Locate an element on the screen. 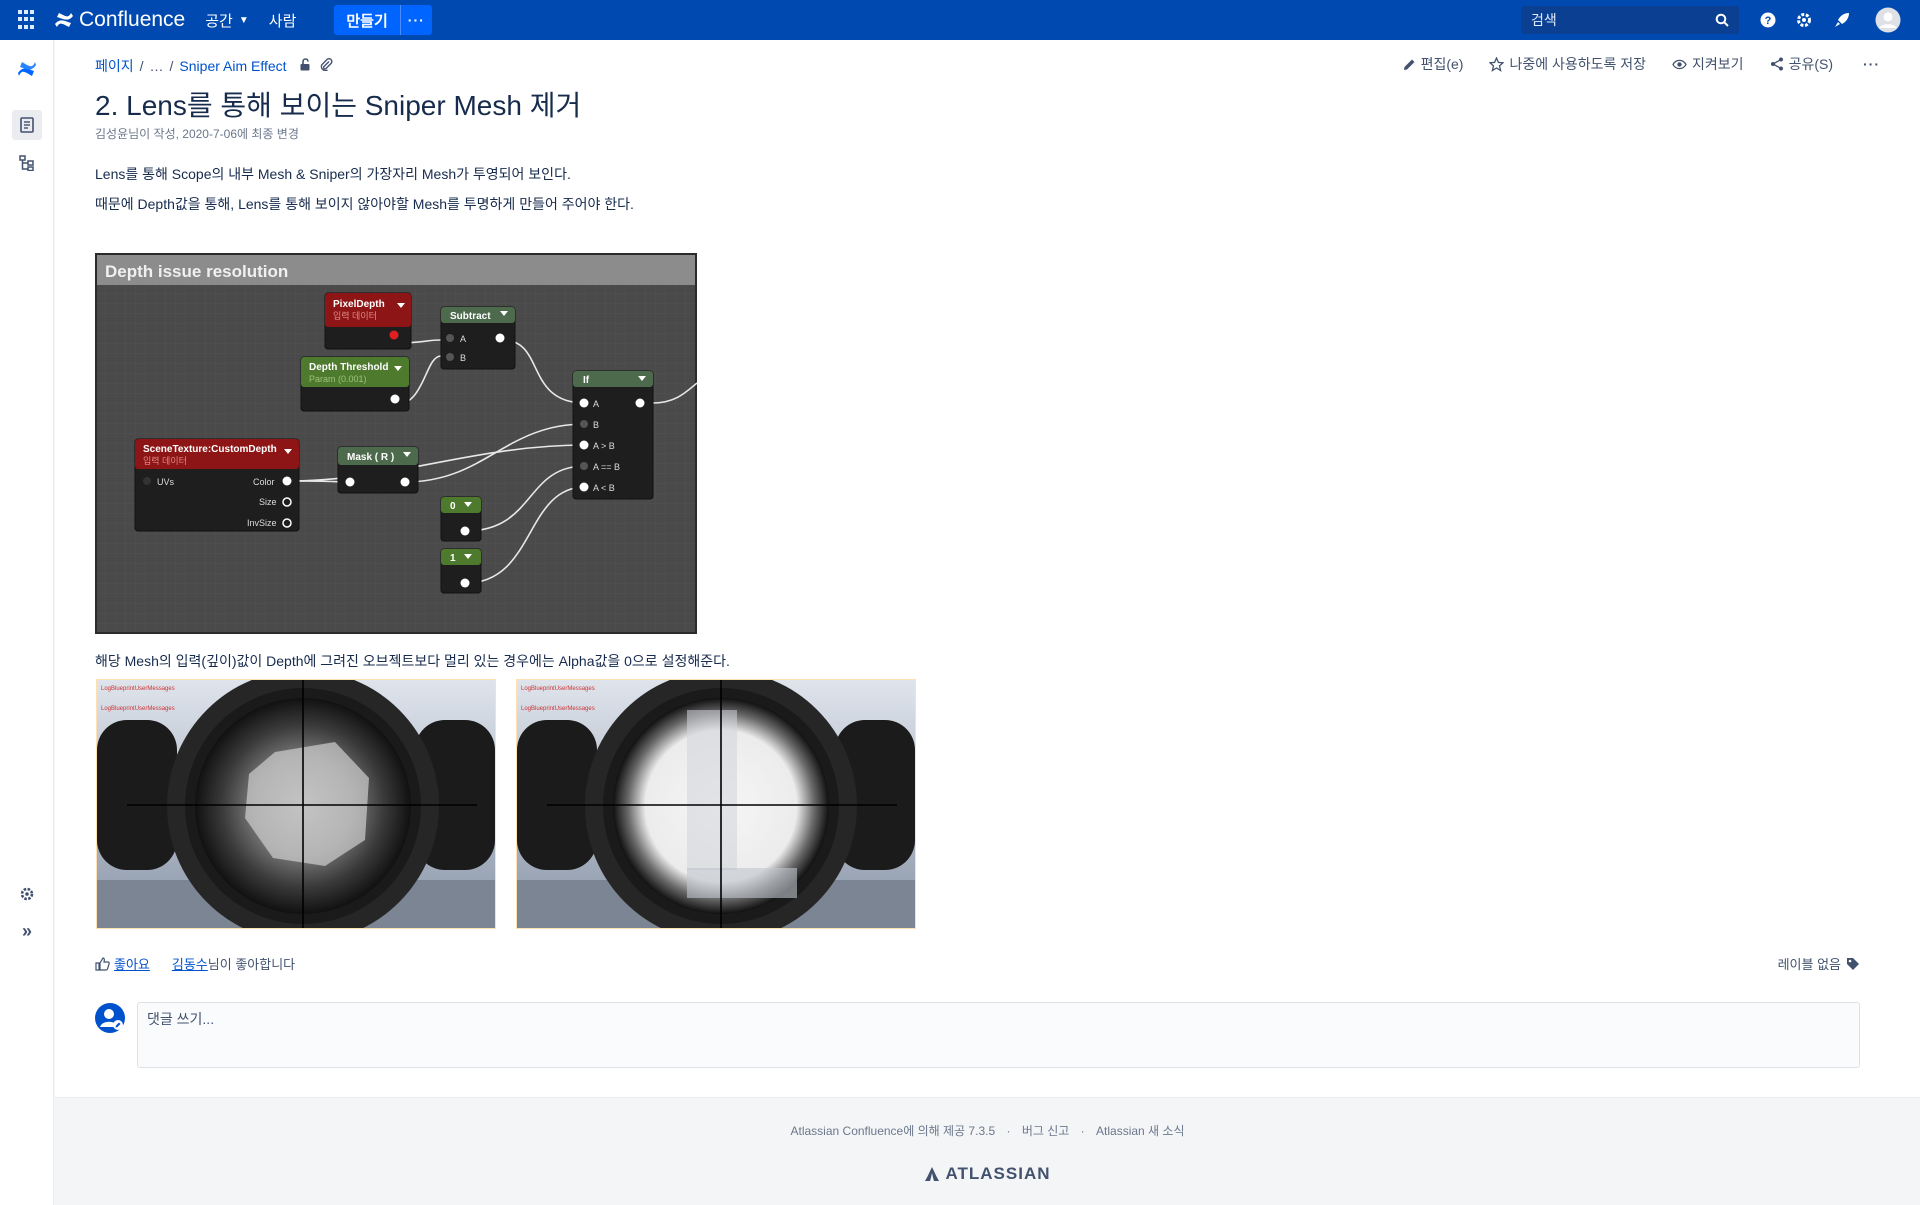 The width and height of the screenshot is (1920, 1205). atlassian-logo-text: ATLASSIAN is located at coordinates (998, 1173).